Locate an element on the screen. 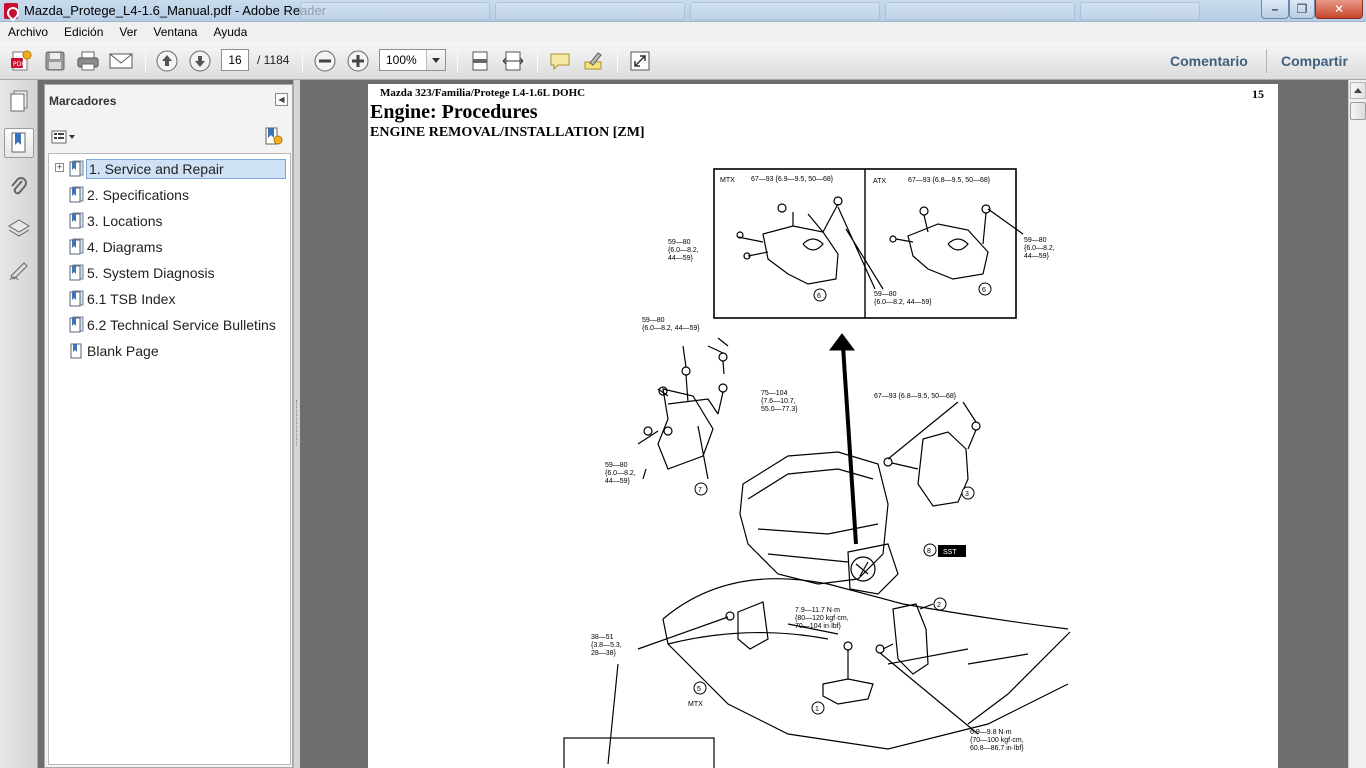 This screenshot has height=768, width=1366. chevron-left-icon: ◀ is located at coordinates (281, 99).